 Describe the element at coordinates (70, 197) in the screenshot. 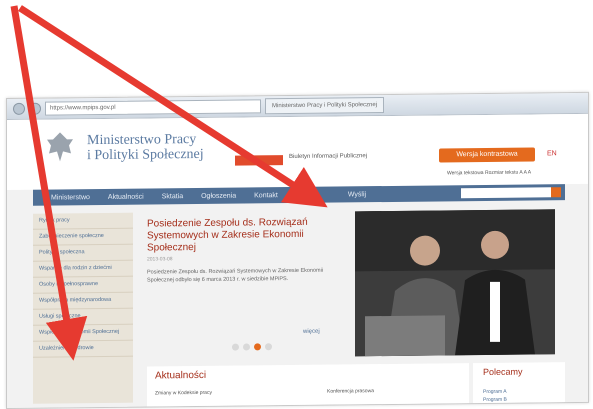

I see `nav-item-ministerstwo: Ministerstwo` at that location.